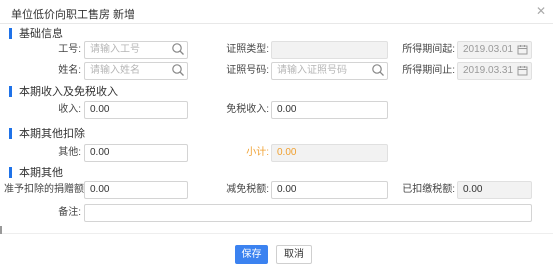 The image size is (553, 271). I want to click on section-title: 基础信息, so click(41, 34).